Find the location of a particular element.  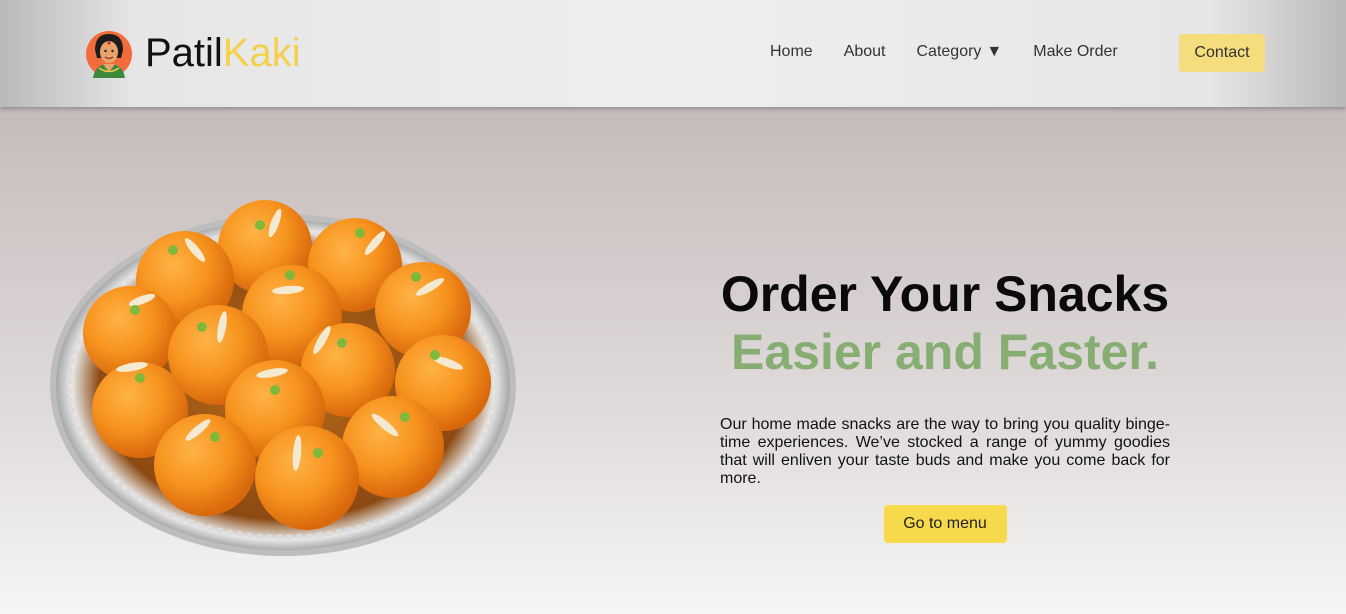

main-nav: Home About Category ▼ Make Order is located at coordinates (944, 52).